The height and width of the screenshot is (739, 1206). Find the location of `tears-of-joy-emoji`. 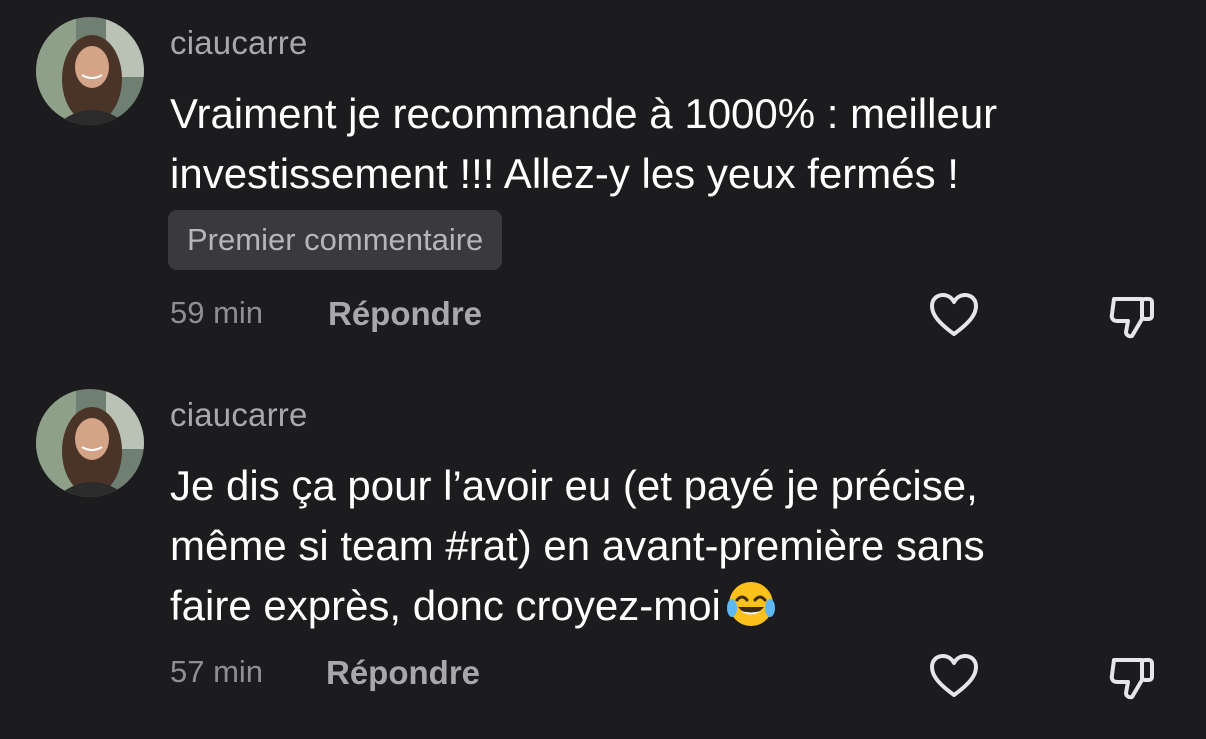

tears-of-joy-emoji is located at coordinates (751, 604).